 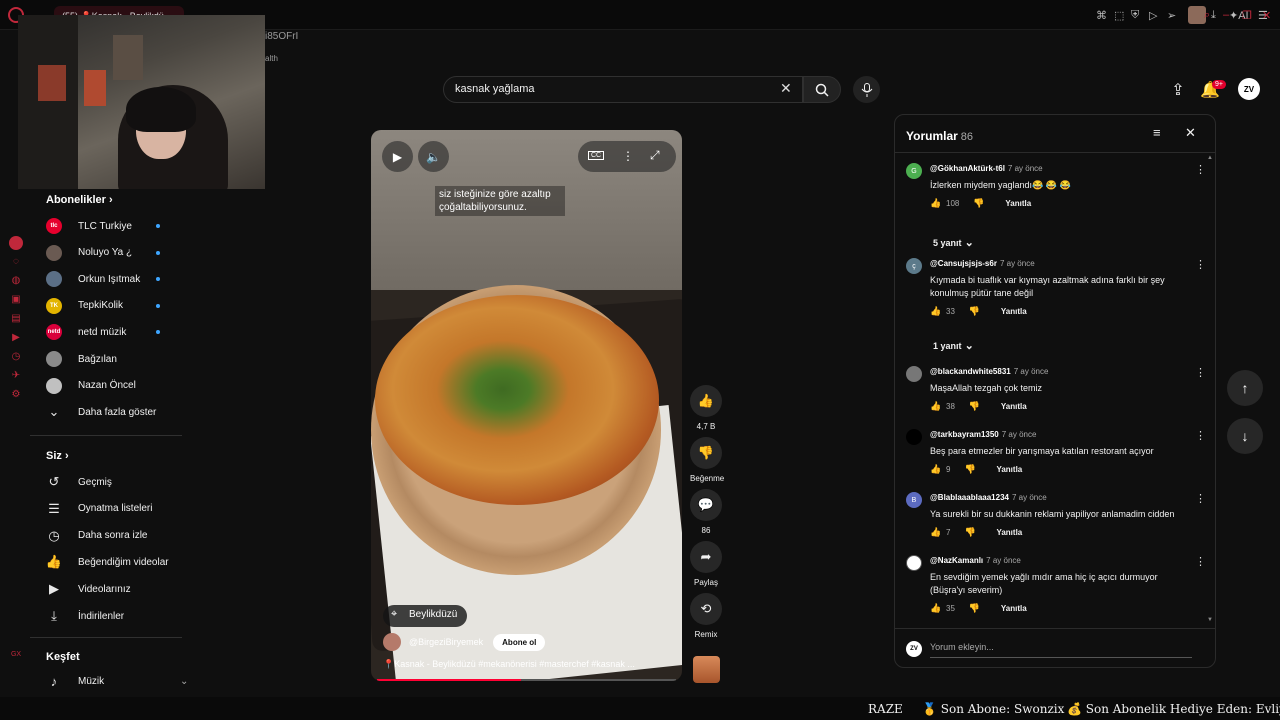 What do you see at coordinates (982, 263) in the screenshot?
I see `commenter-name: @Cansujsjsjs-s6r 7 ay önce` at bounding box center [982, 263].